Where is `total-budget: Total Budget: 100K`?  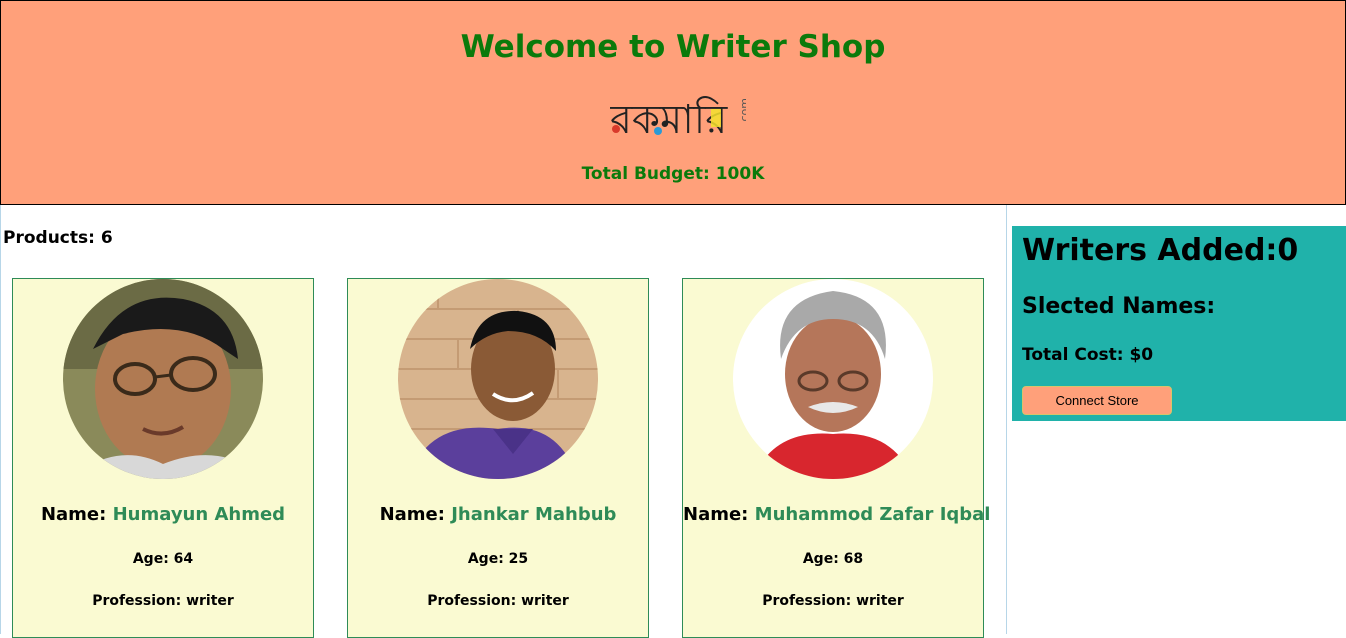
total-budget: Total Budget: 100K is located at coordinates (673, 174).